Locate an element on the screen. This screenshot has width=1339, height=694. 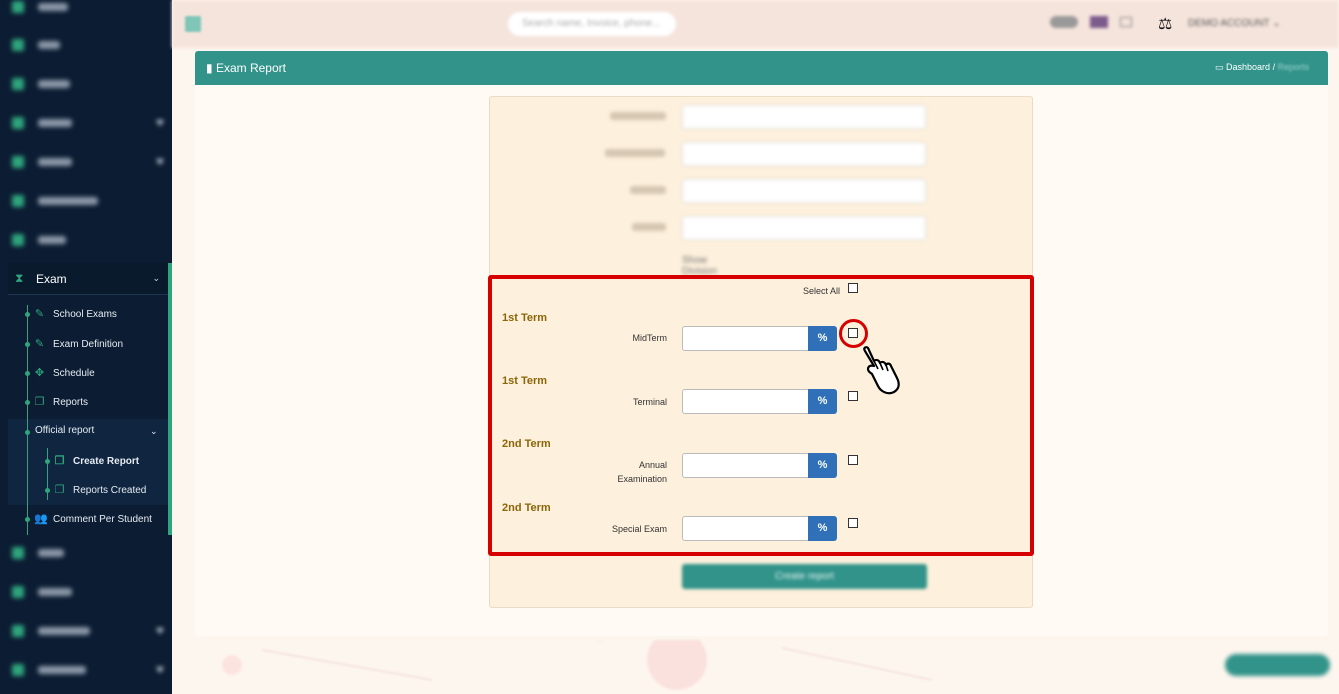
sidebar-subitem-label: School Exams is located at coordinates (85, 314).